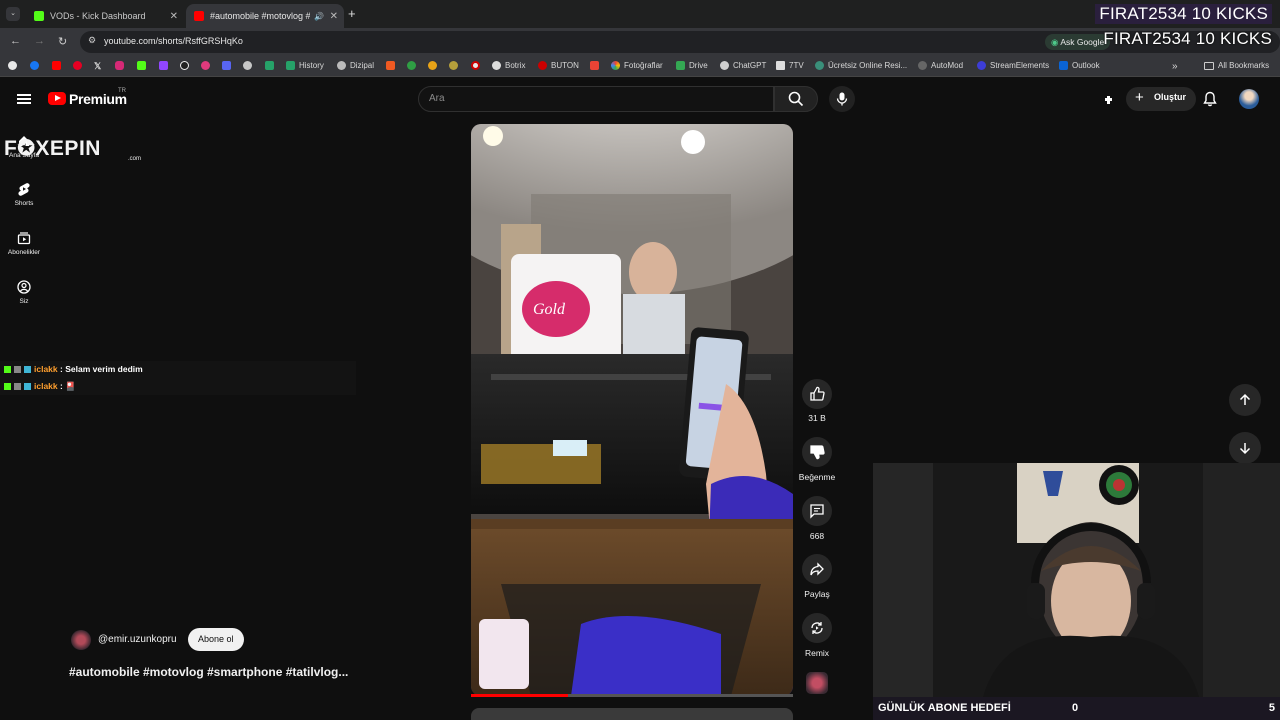 This screenshot has width=1280, height=720. Describe the element at coordinates (565, 65) in the screenshot. I see `bookmark-label: BUTON` at that location.